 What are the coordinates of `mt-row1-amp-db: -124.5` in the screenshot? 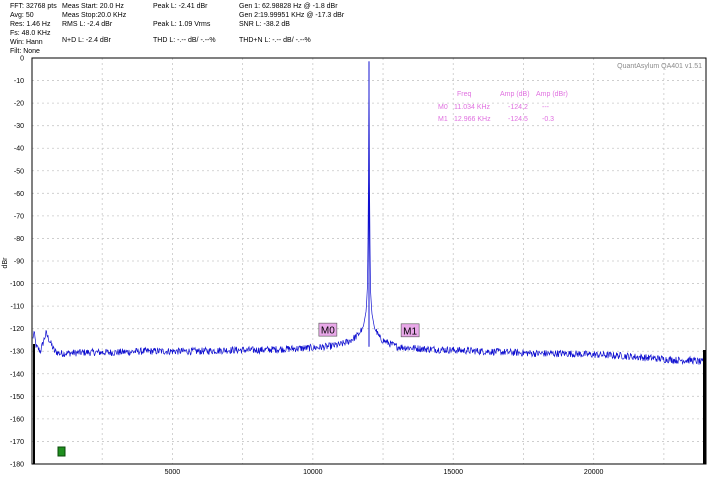 It's located at (518, 119).